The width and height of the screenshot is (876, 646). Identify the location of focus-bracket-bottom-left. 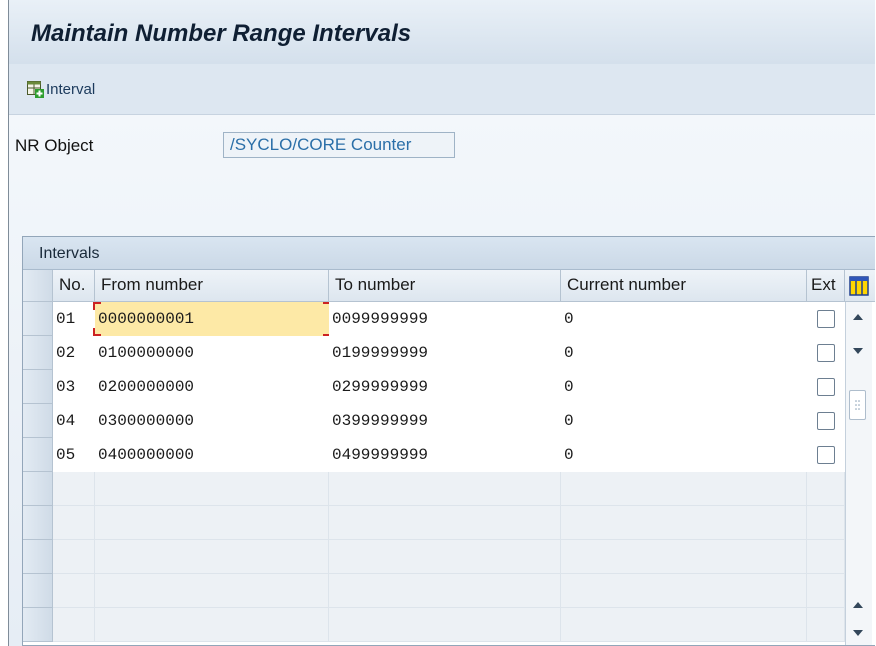
(97, 332).